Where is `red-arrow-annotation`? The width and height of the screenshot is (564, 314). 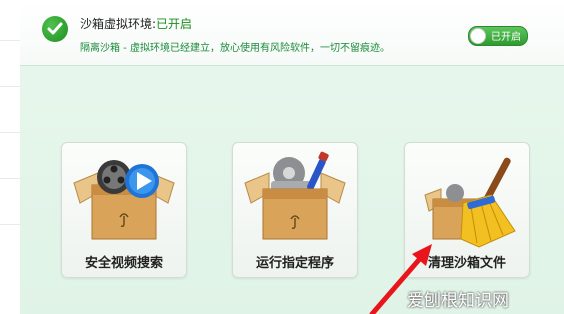
red-arrow-annotation is located at coordinates (400, 279).